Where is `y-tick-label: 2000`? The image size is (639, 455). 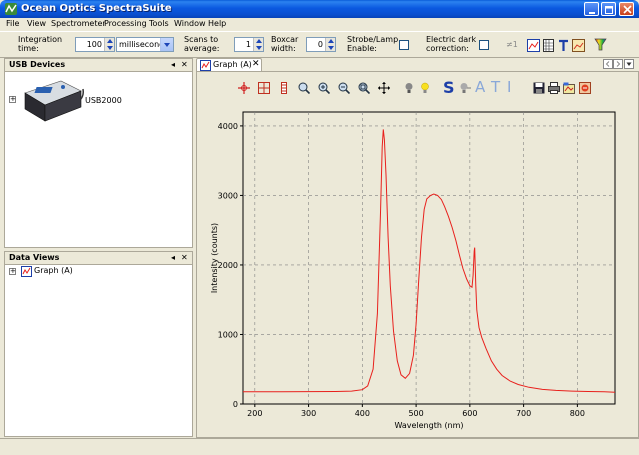
y-tick-label: 2000 is located at coordinates (228, 265).